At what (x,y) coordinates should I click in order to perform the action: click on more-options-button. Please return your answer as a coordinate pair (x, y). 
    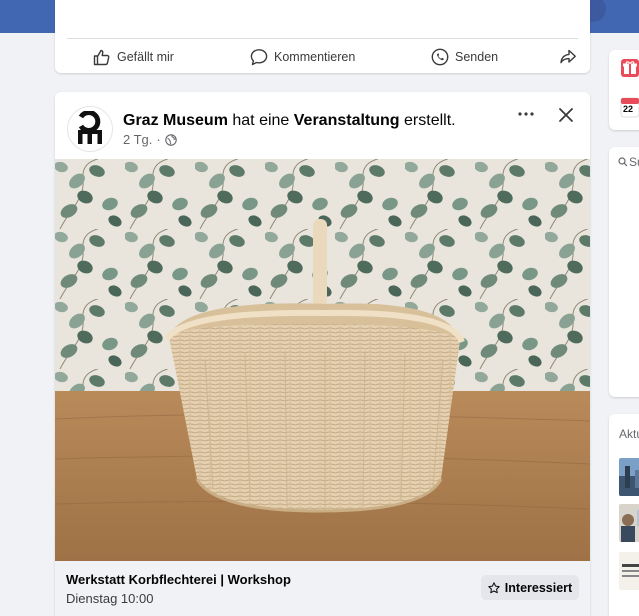
    Looking at the image, I should click on (526, 114).